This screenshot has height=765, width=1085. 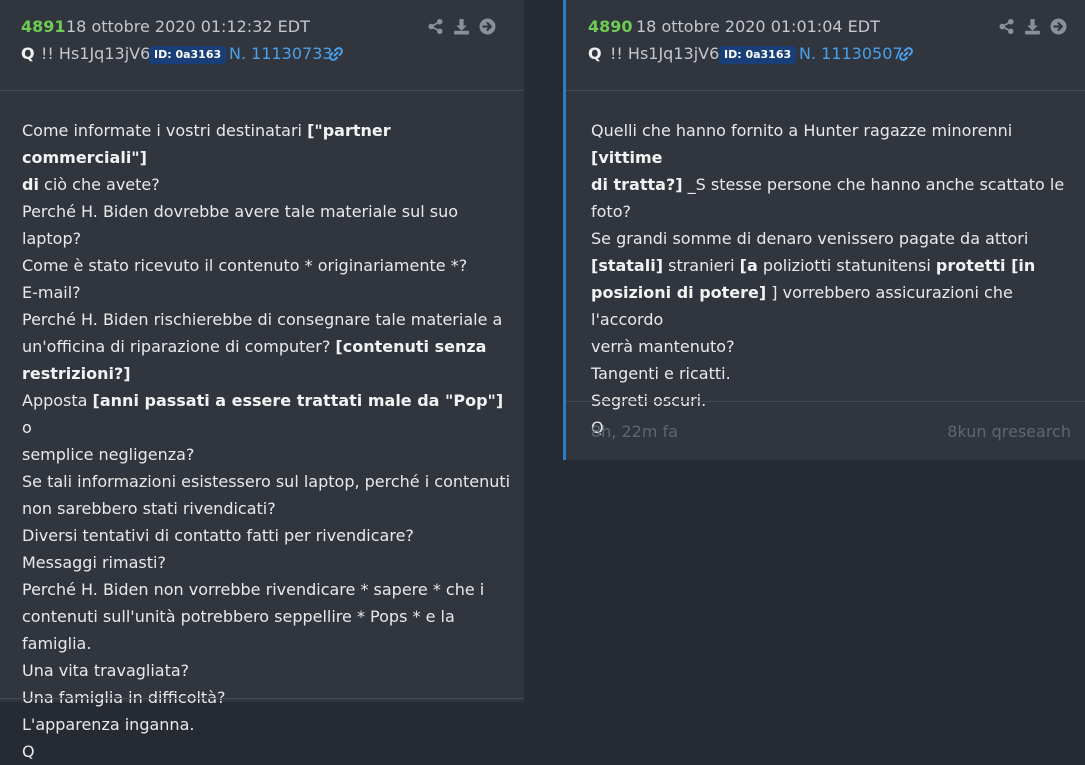 What do you see at coordinates (267, 562) in the screenshot?
I see `post-line: Messaggi rimasti?` at bounding box center [267, 562].